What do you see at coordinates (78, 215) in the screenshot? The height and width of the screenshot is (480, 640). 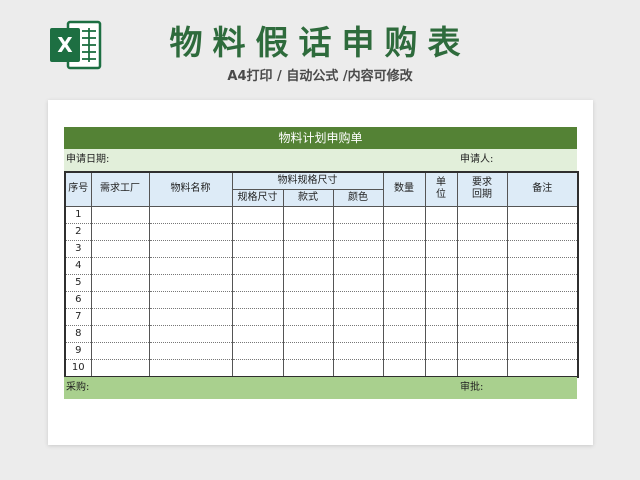 I see `row-number: 1` at bounding box center [78, 215].